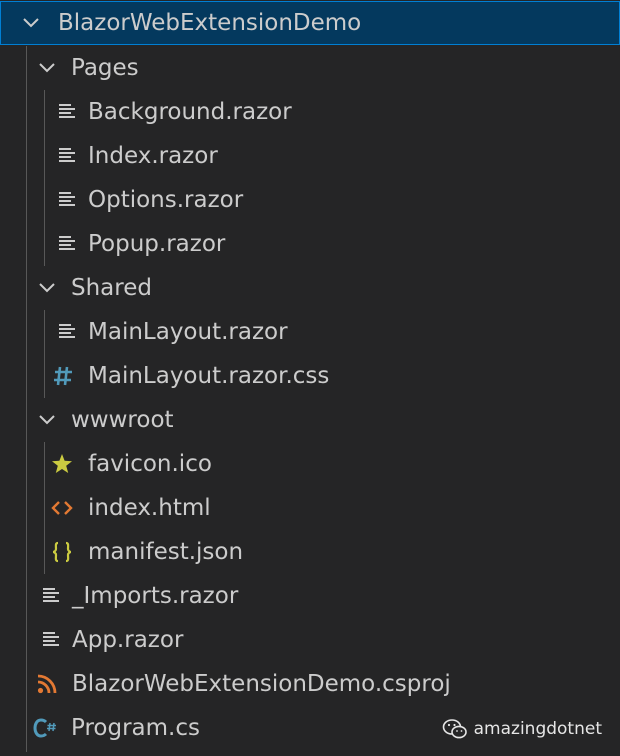 The height and width of the screenshot is (756, 620). Describe the element at coordinates (261, 684) in the screenshot. I see `file-label: BlazorWebExtensionDemo.csproj` at that location.